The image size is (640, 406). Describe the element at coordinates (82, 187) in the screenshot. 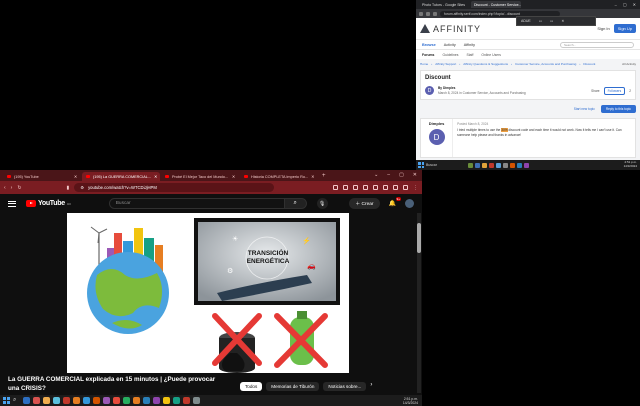

I see `site-info-icon: ⚙` at that location.